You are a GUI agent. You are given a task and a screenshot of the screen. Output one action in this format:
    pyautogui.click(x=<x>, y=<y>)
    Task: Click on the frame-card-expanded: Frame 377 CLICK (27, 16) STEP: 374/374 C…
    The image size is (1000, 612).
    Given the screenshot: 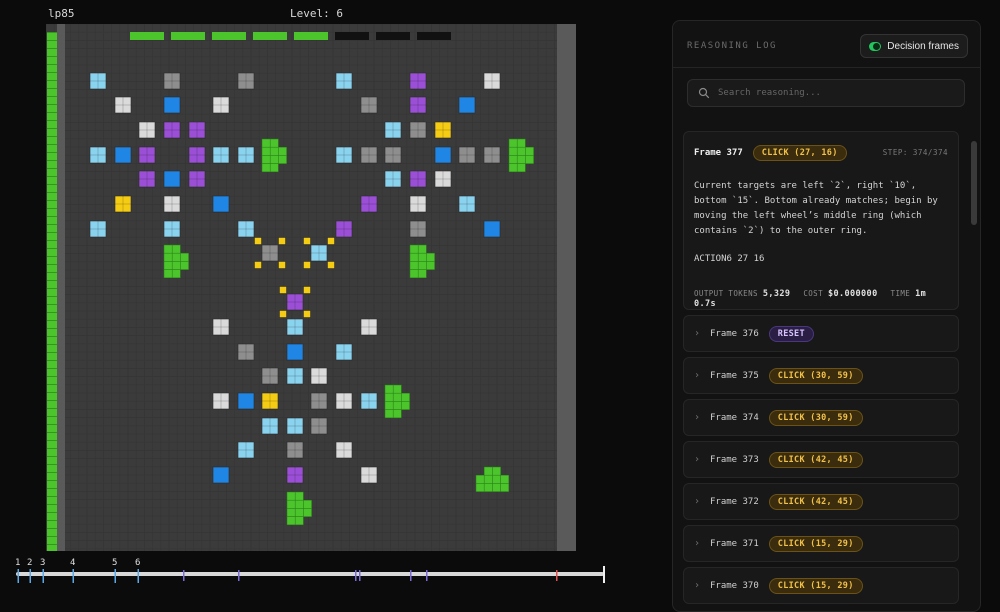 What is the action you would take?
    pyautogui.click(x=821, y=220)
    